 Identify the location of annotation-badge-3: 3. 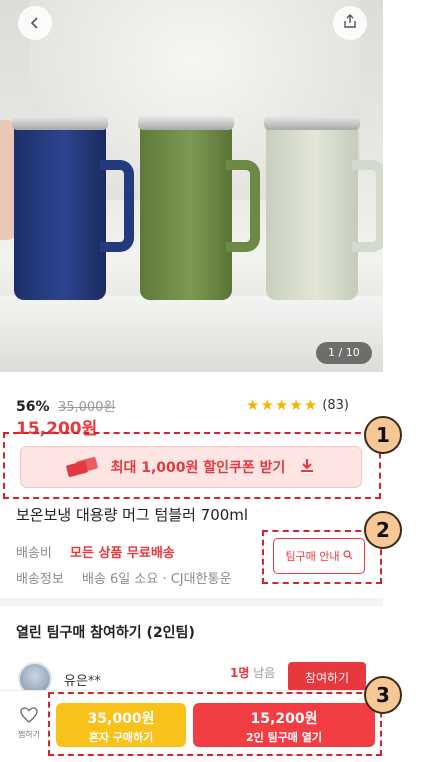
(383, 695).